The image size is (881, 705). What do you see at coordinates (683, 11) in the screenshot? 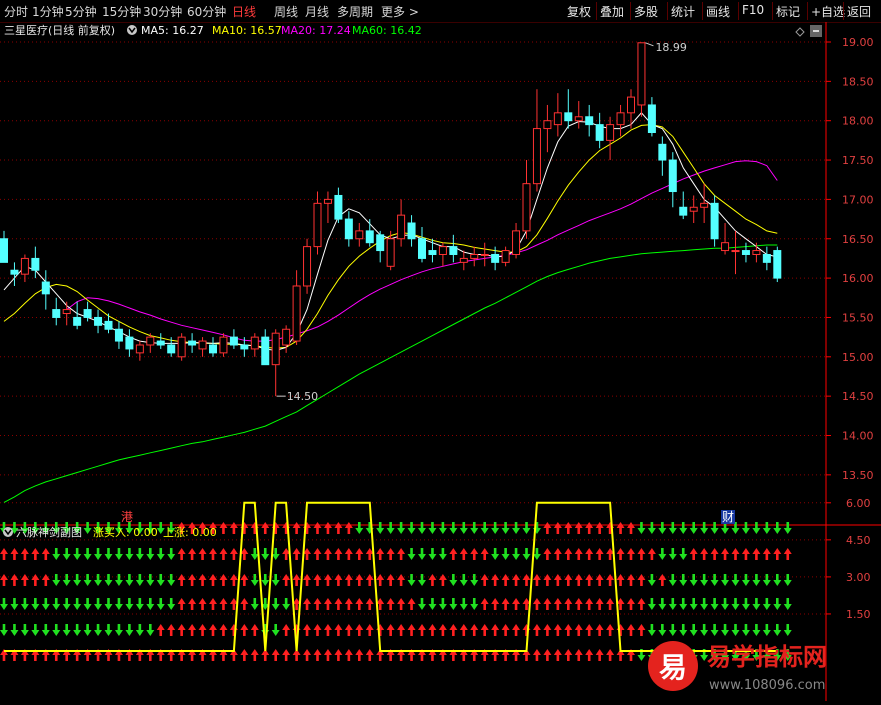
I see `tool-button-3: 统计` at bounding box center [683, 11].